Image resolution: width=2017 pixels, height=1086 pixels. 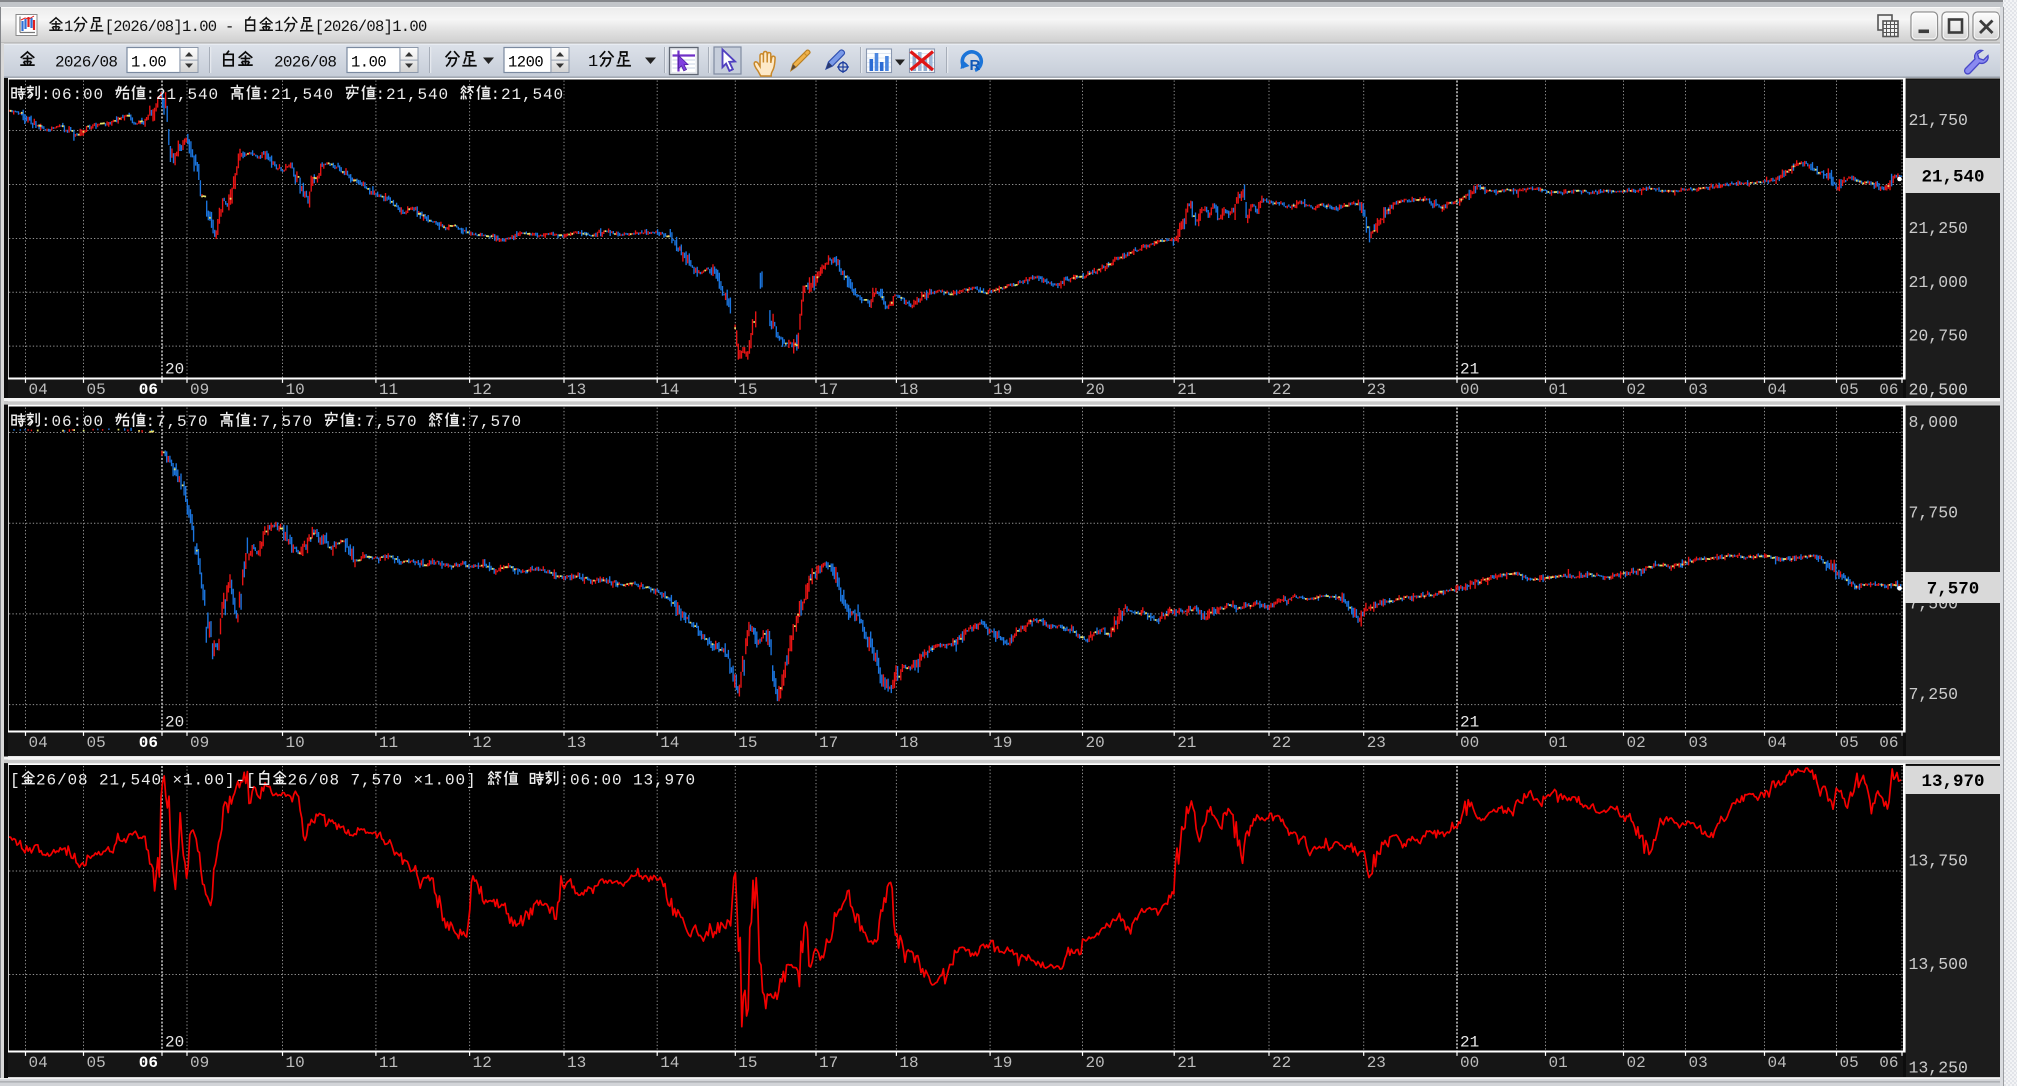 What do you see at coordinates (1953, 590) in the screenshot?
I see `svg-text: 7,570` at bounding box center [1953, 590].